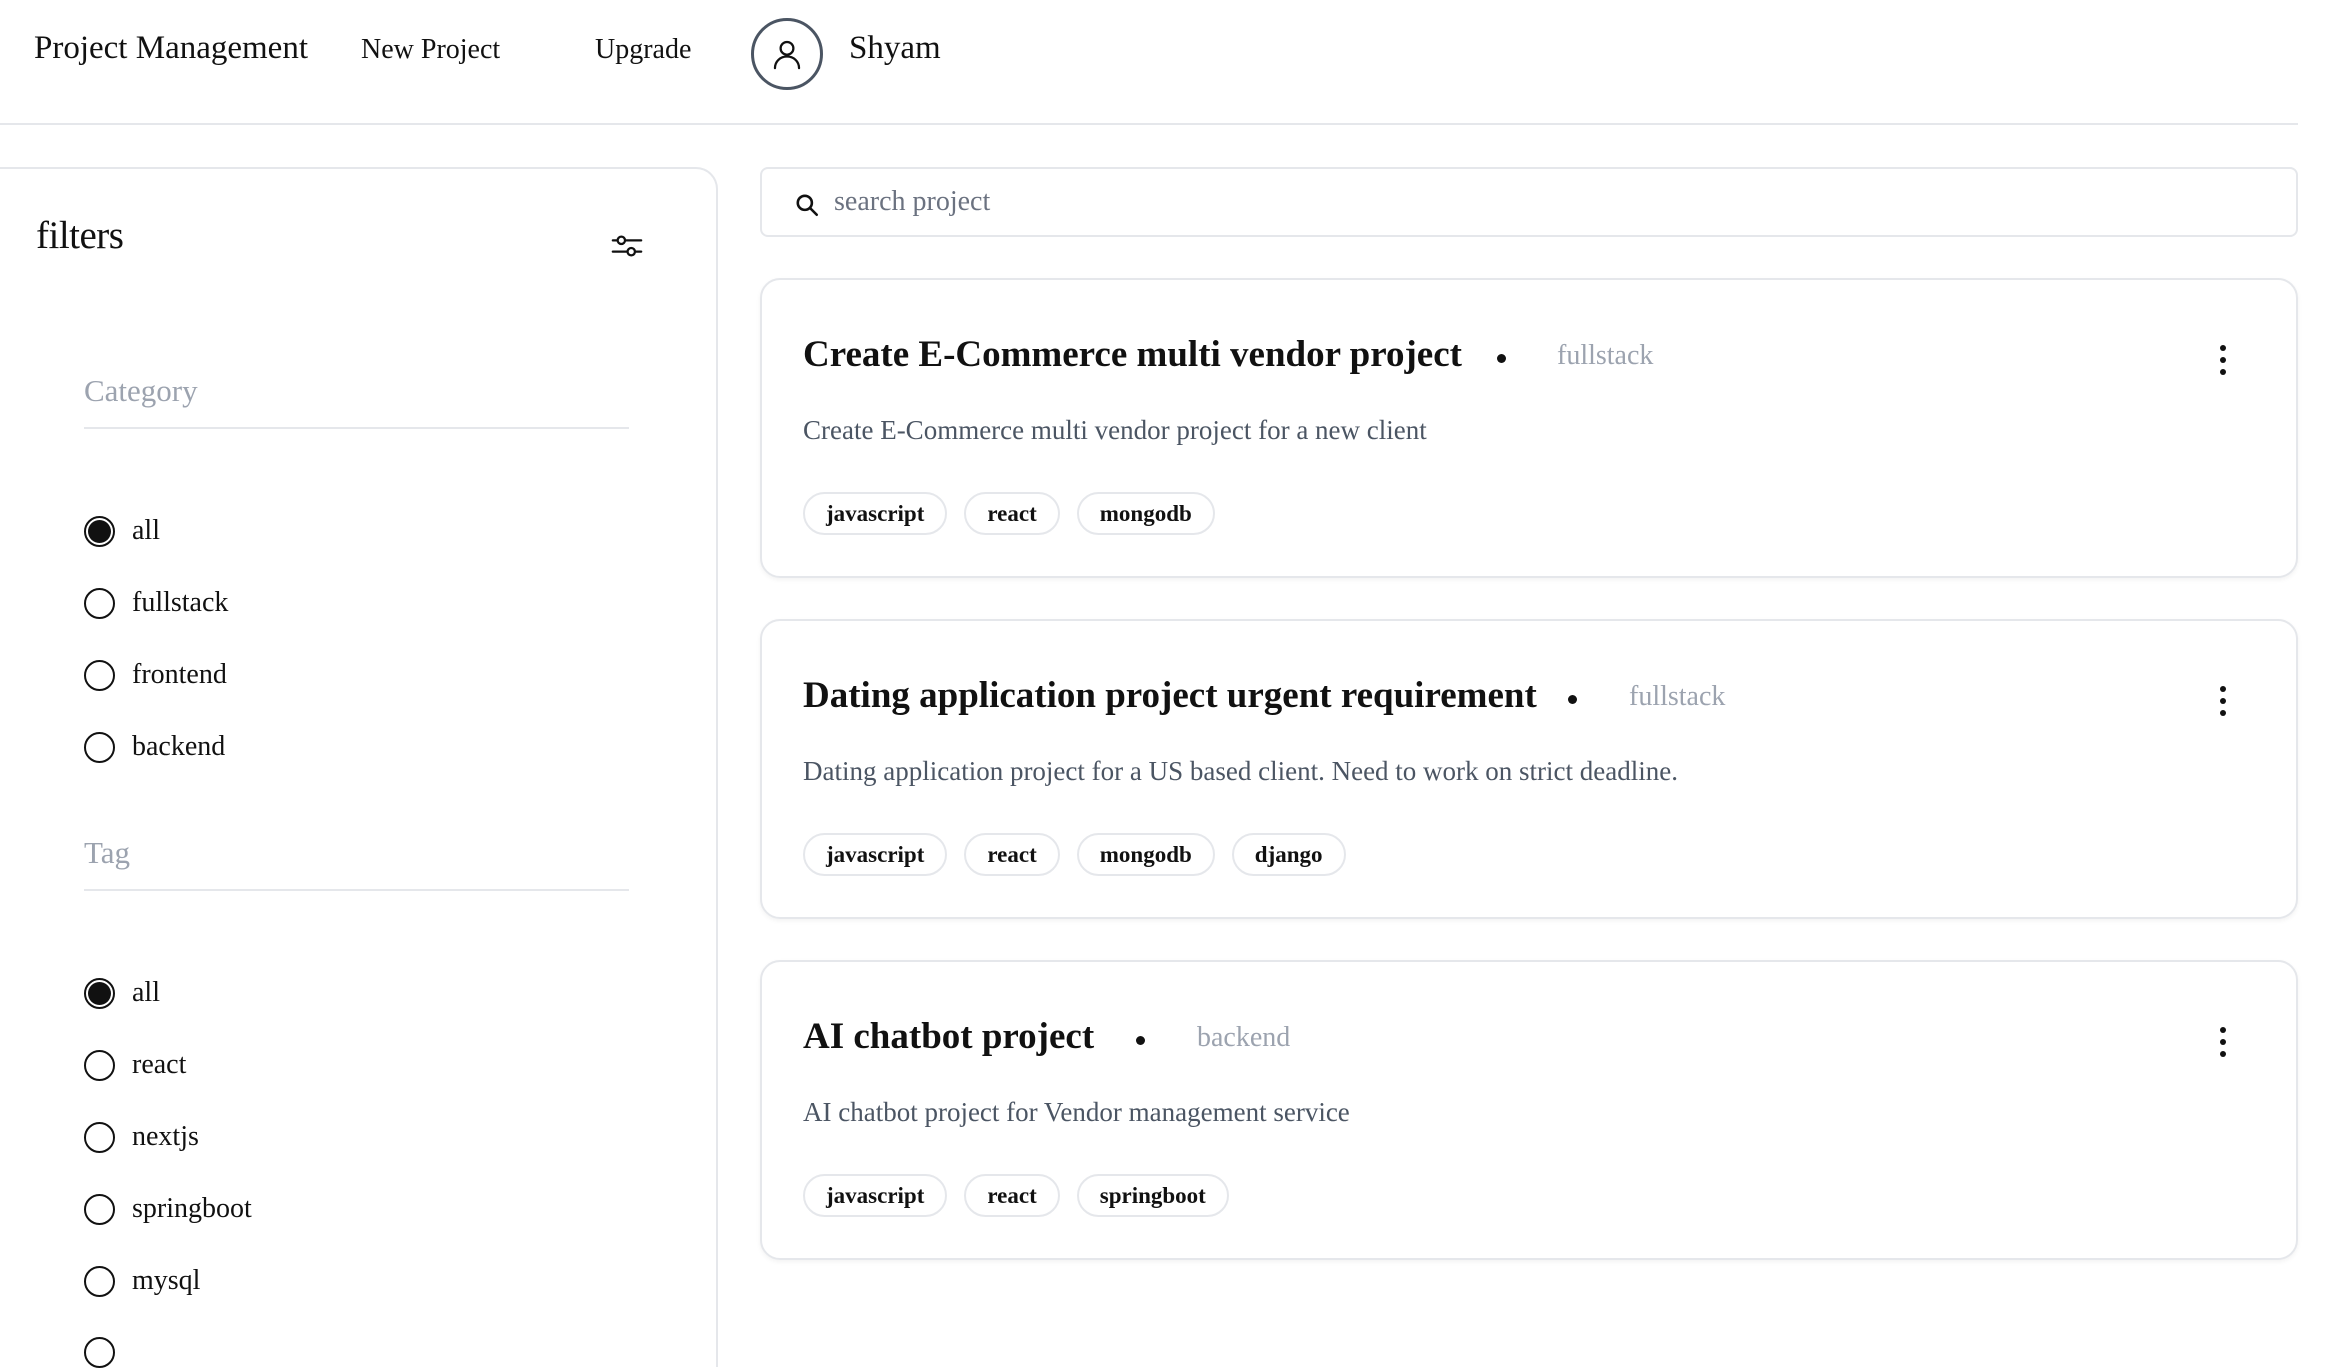 The height and width of the screenshot is (1368, 2348). Describe the element at coordinates (122, 531) in the screenshot. I see `category-option-all: all` at that location.